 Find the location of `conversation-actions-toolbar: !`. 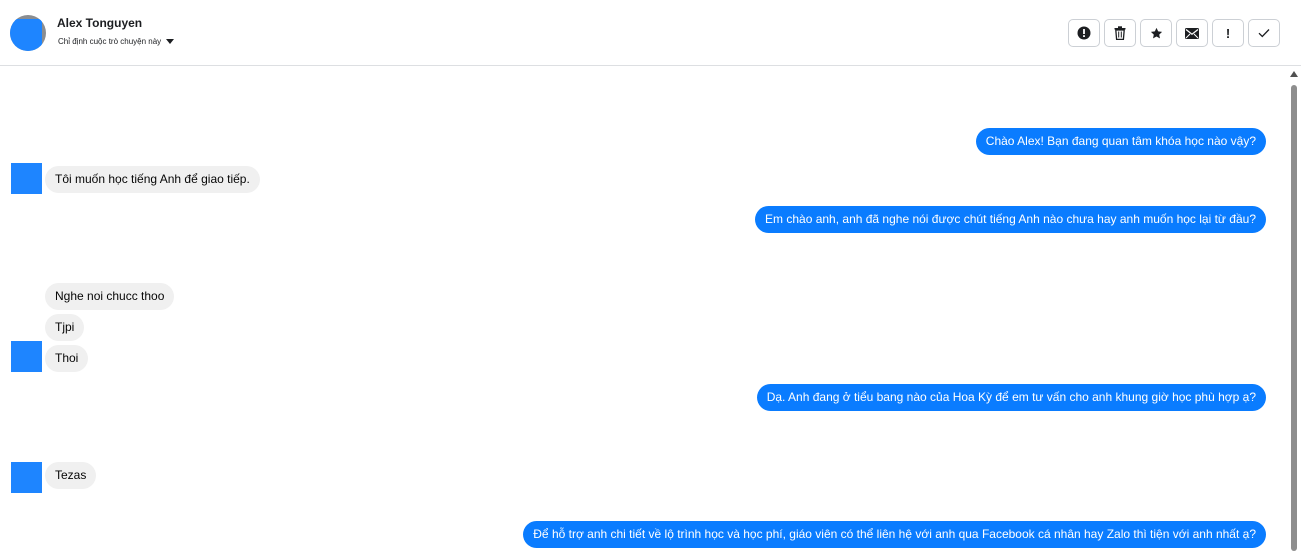

conversation-actions-toolbar: ! is located at coordinates (1174, 33).